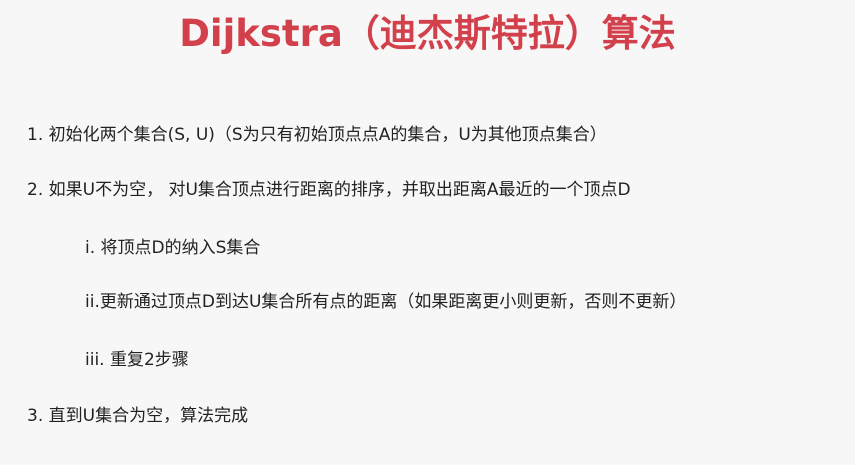 The image size is (855, 465). Describe the element at coordinates (386, 302) in the screenshot. I see `substep-ii-update-distances: ii.更新通过顶点D到达U集合所有点的距离（如果距离更小则更新，否则不更新）` at that location.